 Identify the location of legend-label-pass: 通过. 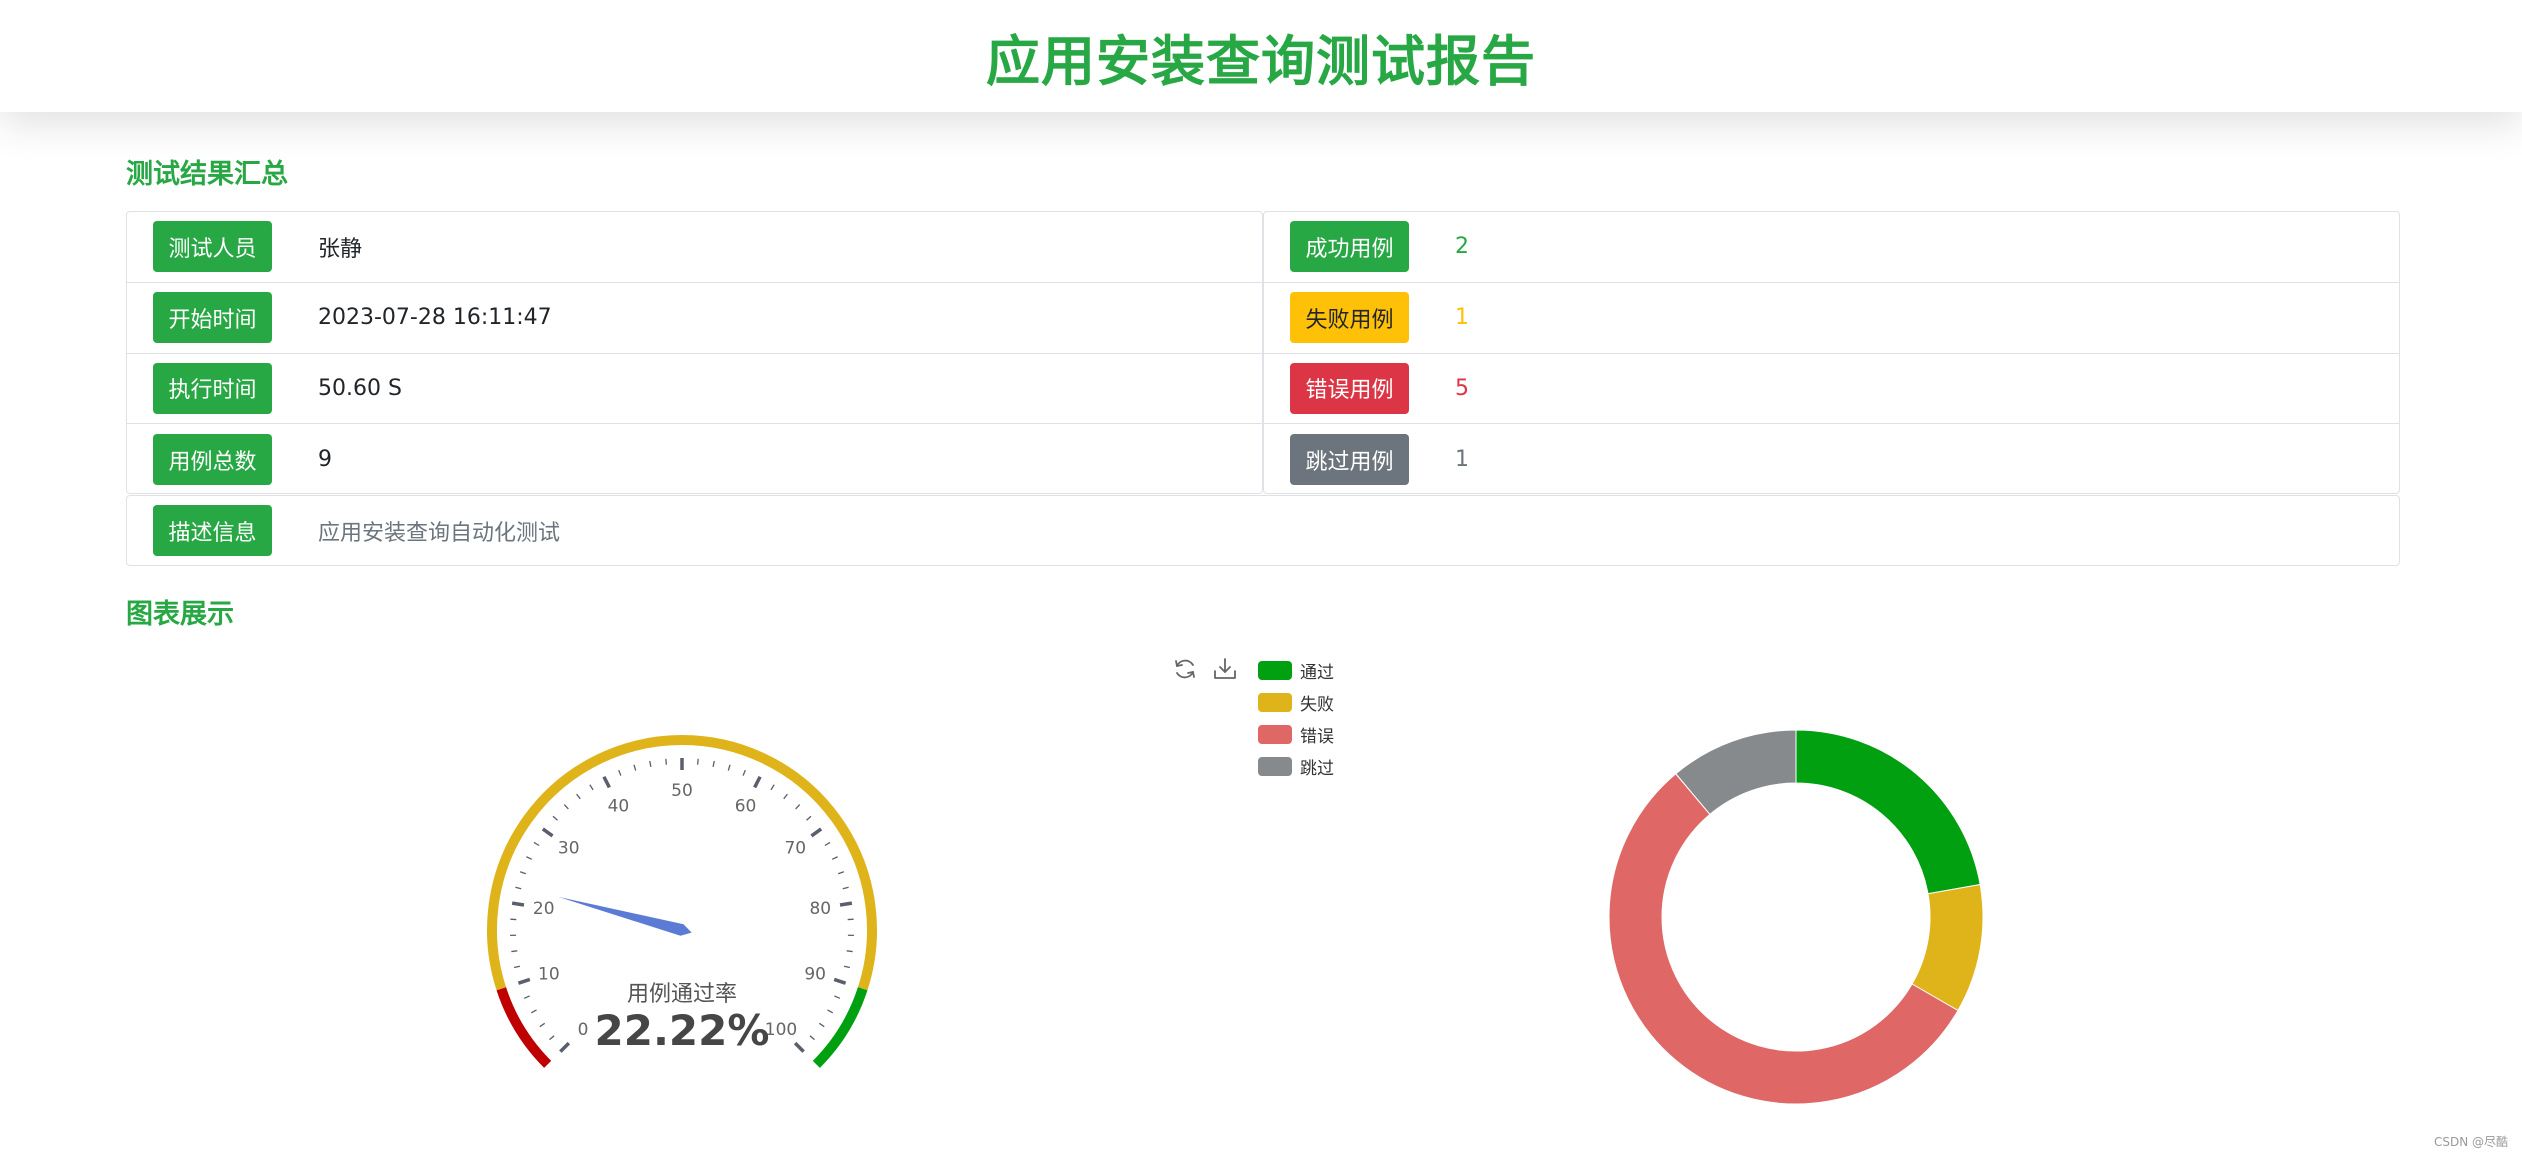
(1317, 672).